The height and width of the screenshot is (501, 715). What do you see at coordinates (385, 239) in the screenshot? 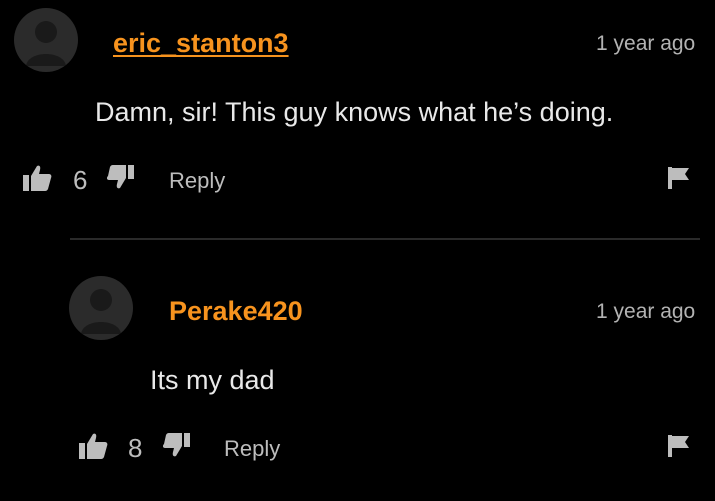
I see `comment-divider` at bounding box center [385, 239].